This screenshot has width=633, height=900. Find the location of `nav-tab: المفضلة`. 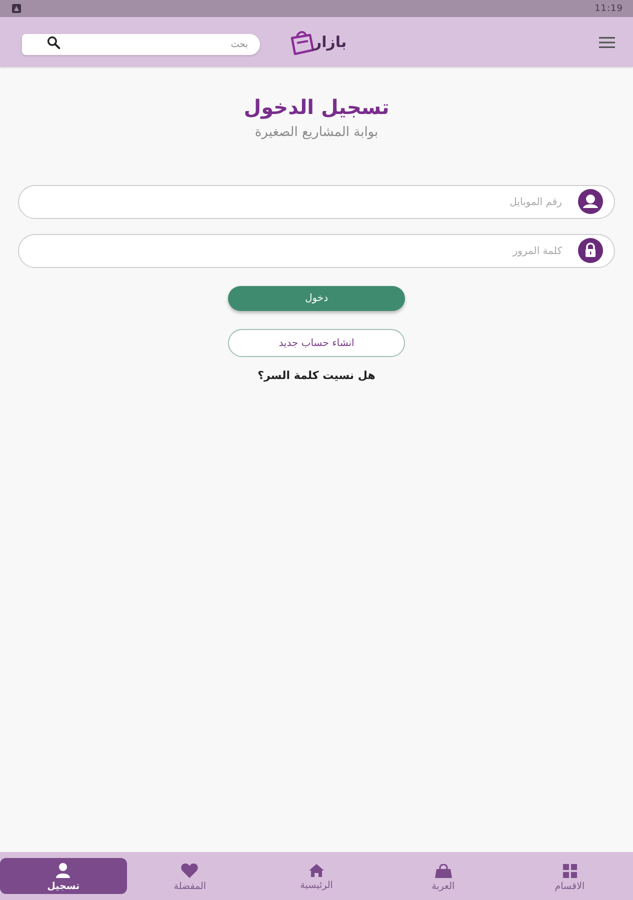

nav-tab: المفضلة is located at coordinates (190, 876).